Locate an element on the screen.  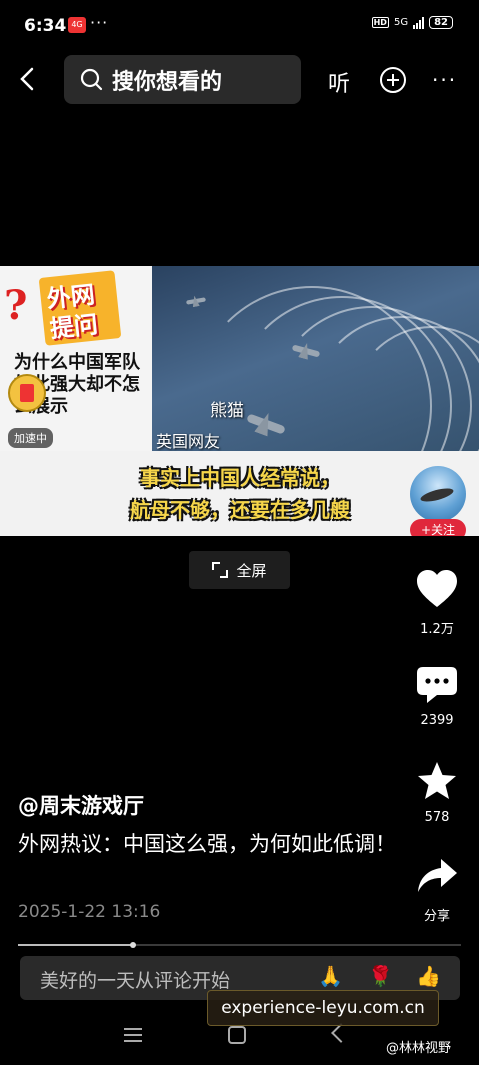
speed-badge: 加速中 is located at coordinates (30, 438).